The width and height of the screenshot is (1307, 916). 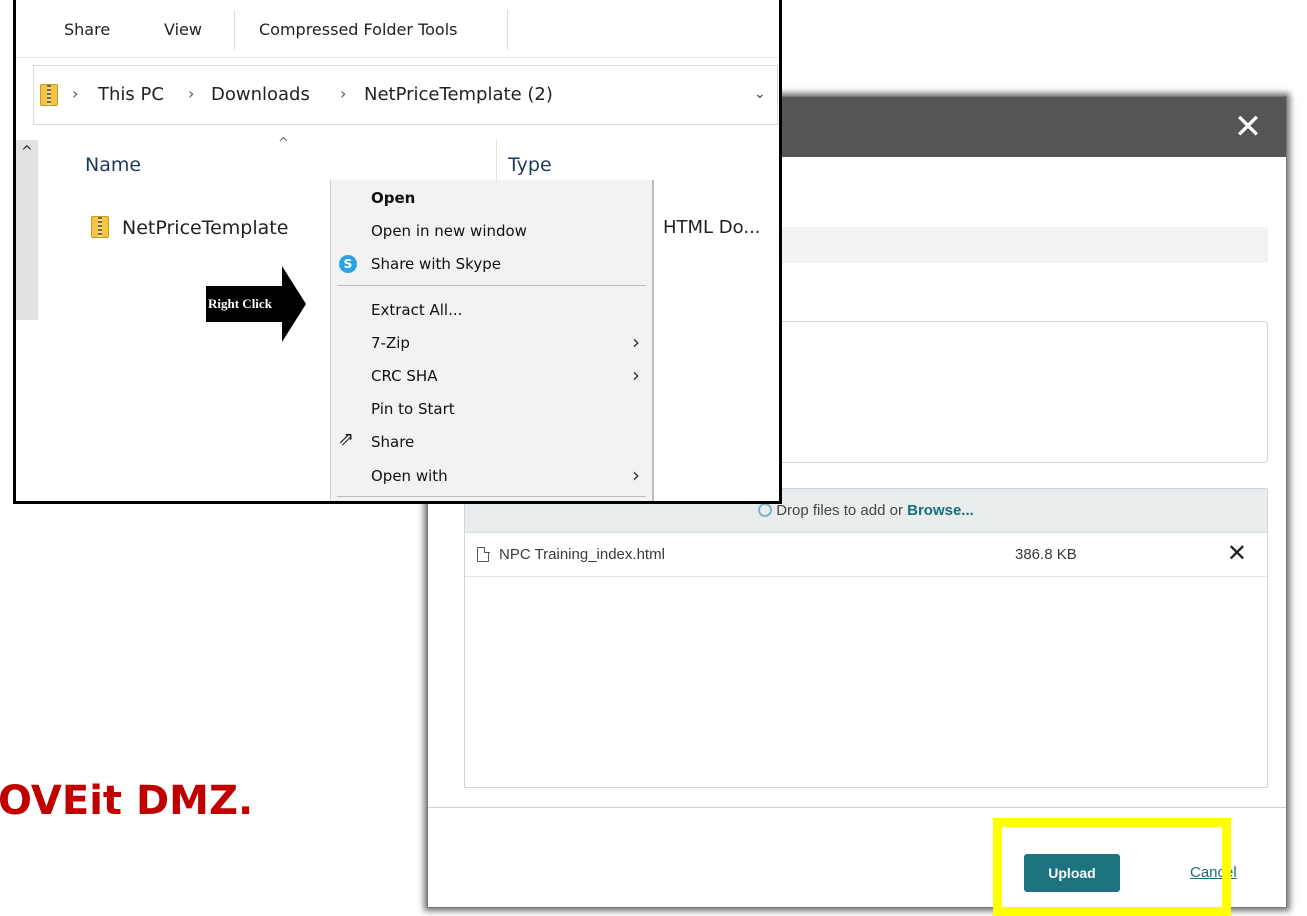 What do you see at coordinates (491, 376) in the screenshot?
I see `menu-item-crc-sha: CRC SHA ›` at bounding box center [491, 376].